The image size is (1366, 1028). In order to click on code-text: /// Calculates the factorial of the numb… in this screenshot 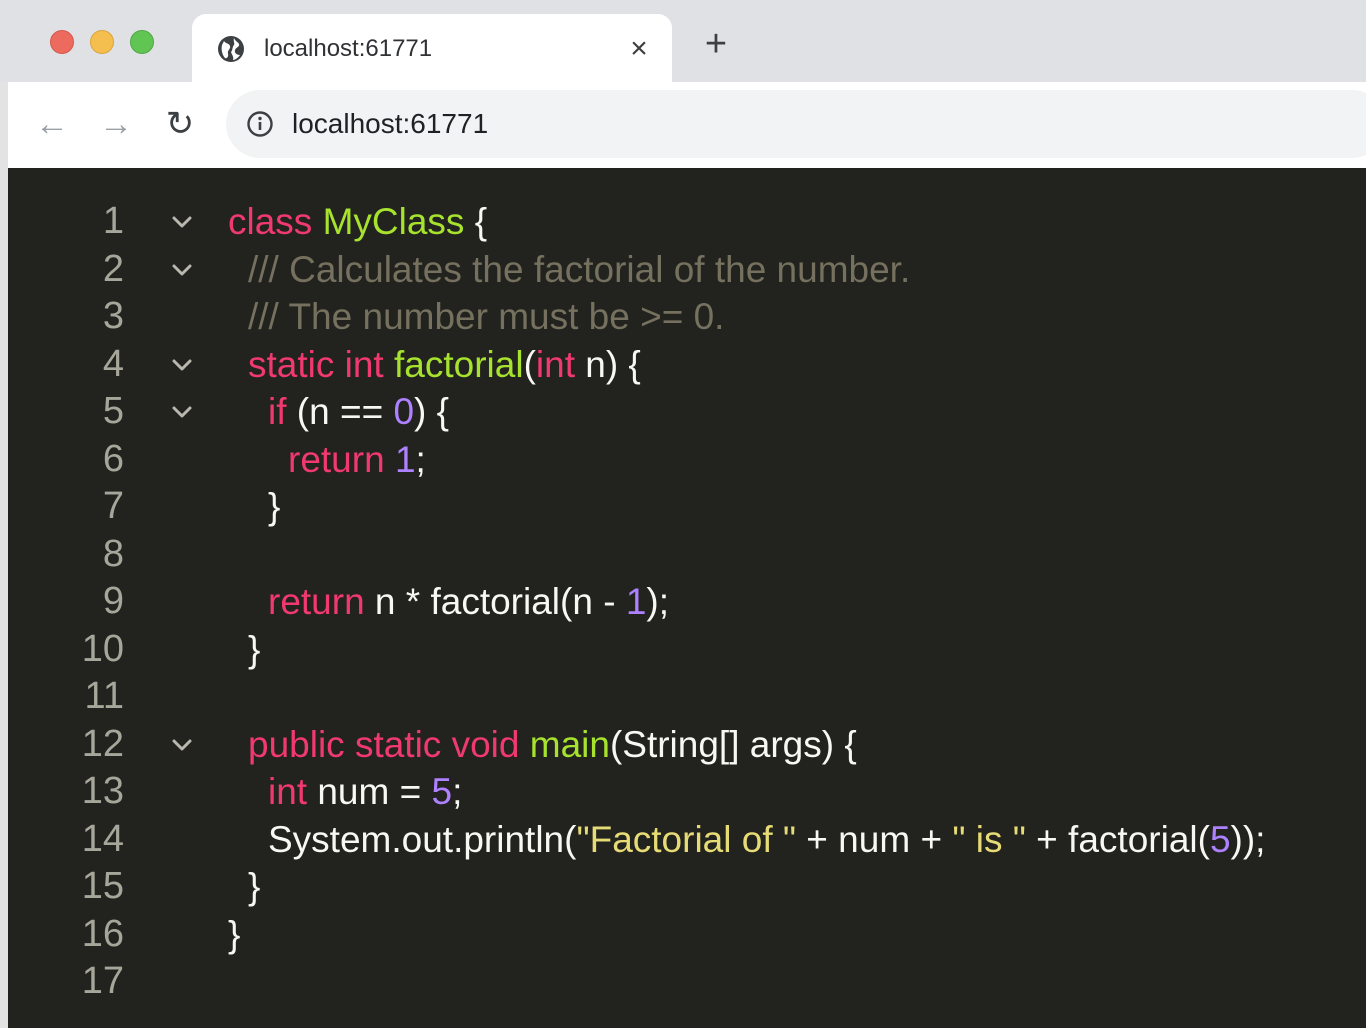, I will do `click(579, 270)`.